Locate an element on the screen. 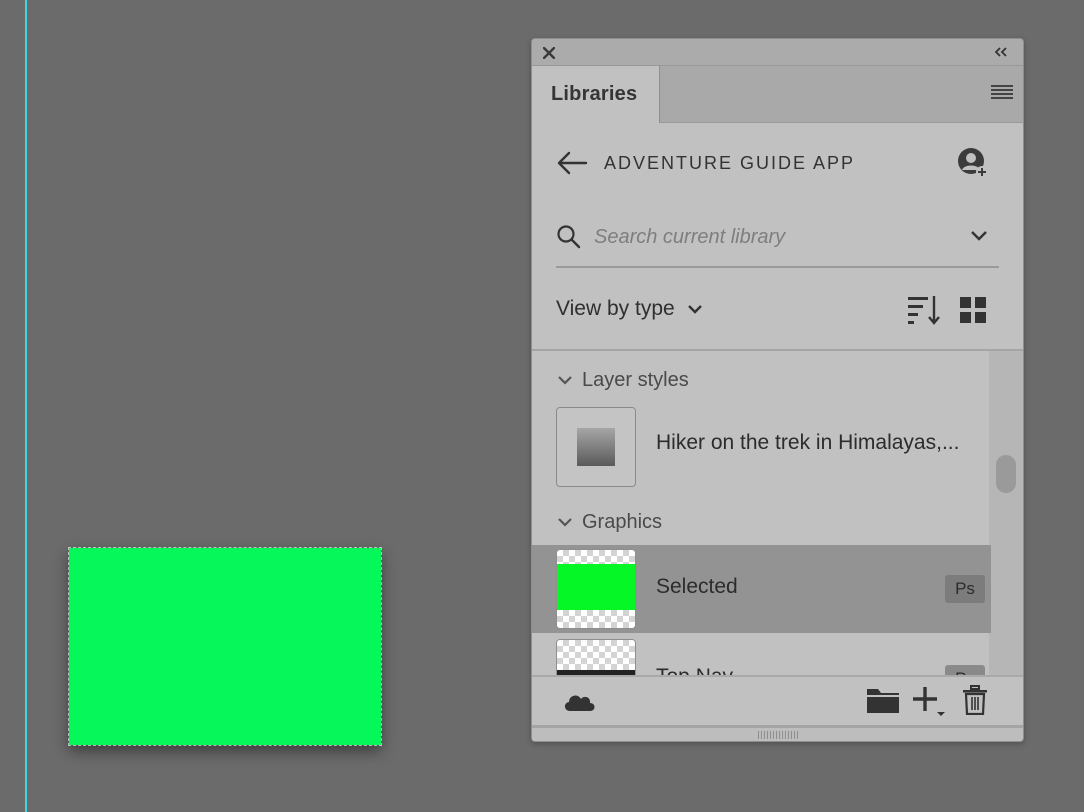 This screenshot has width=1084, height=812. search-icon is located at coordinates (569, 237).